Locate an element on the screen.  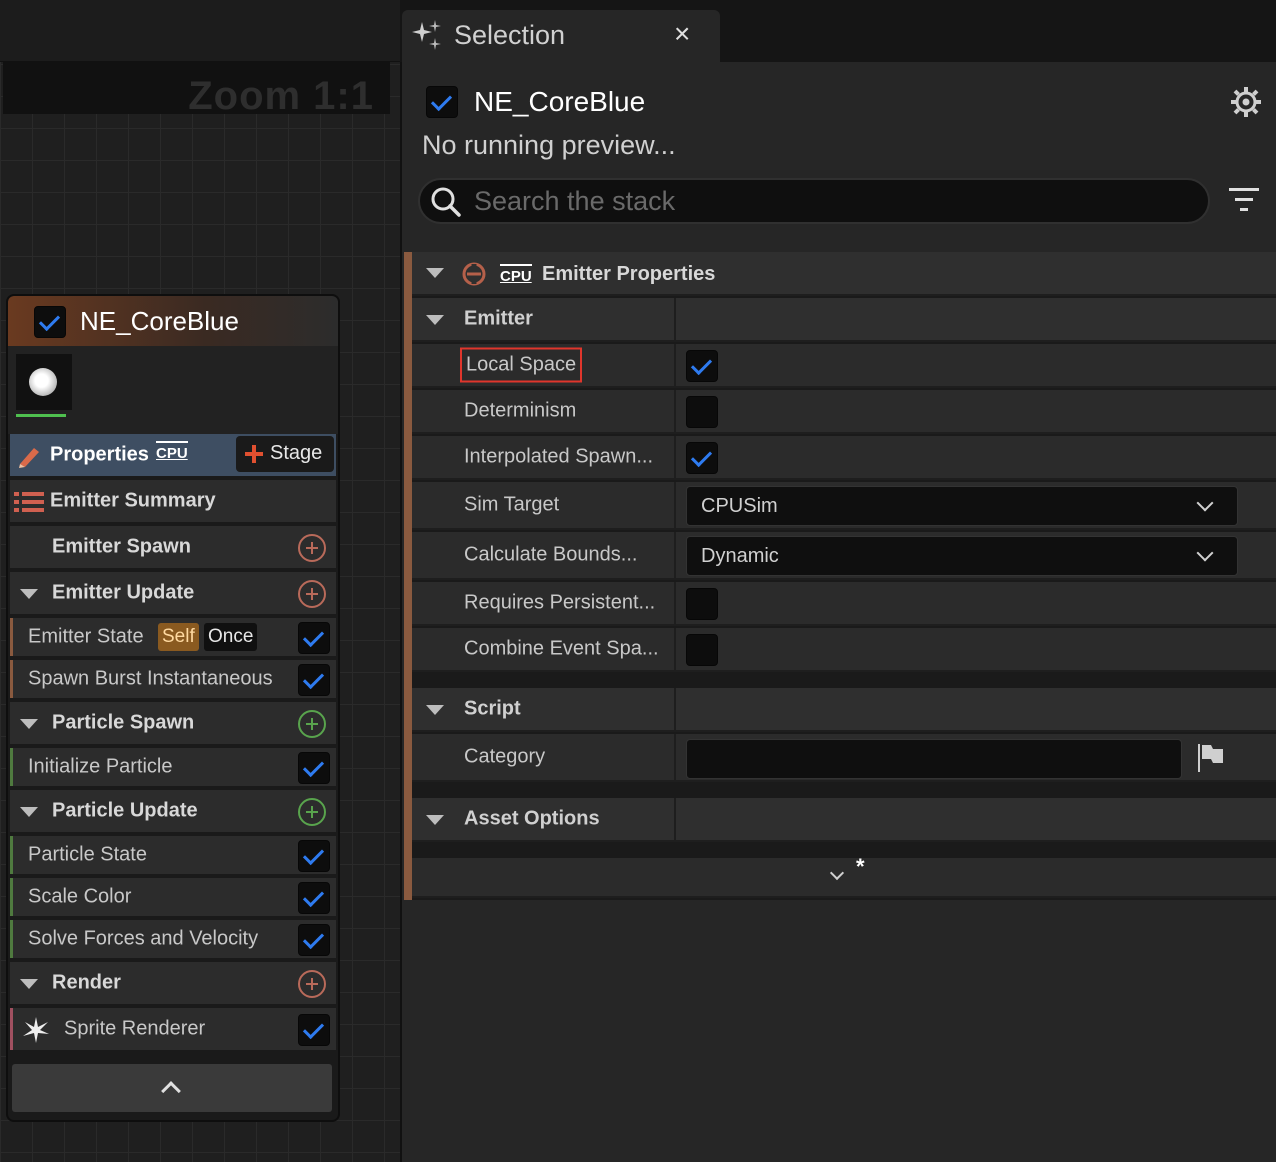
property-row-determinism: Determinism is located at coordinates (844, 412).